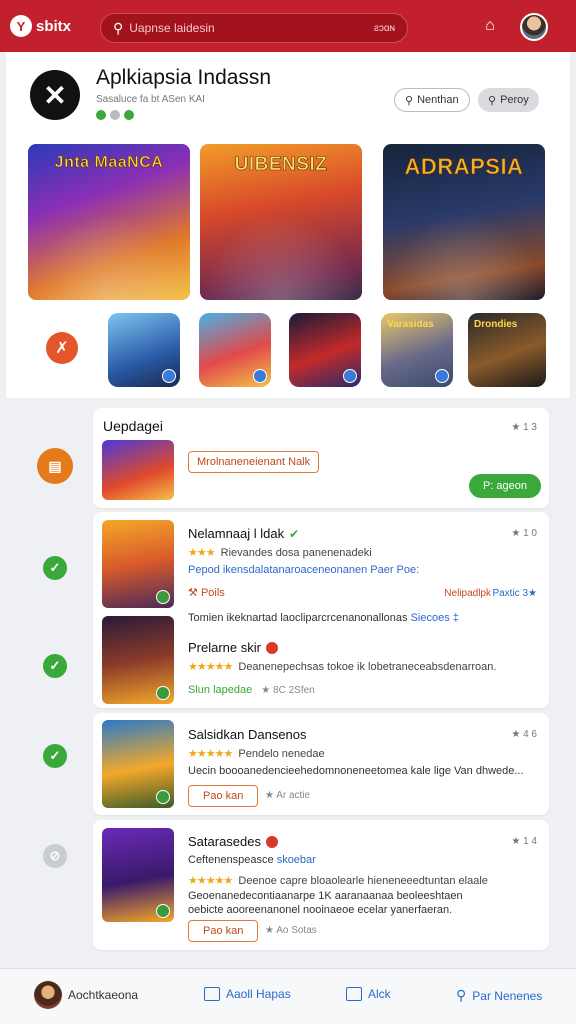 The image size is (576, 1024). What do you see at coordinates (55, 466) in the screenshot?
I see `update-icon: ▤` at bounding box center [55, 466].